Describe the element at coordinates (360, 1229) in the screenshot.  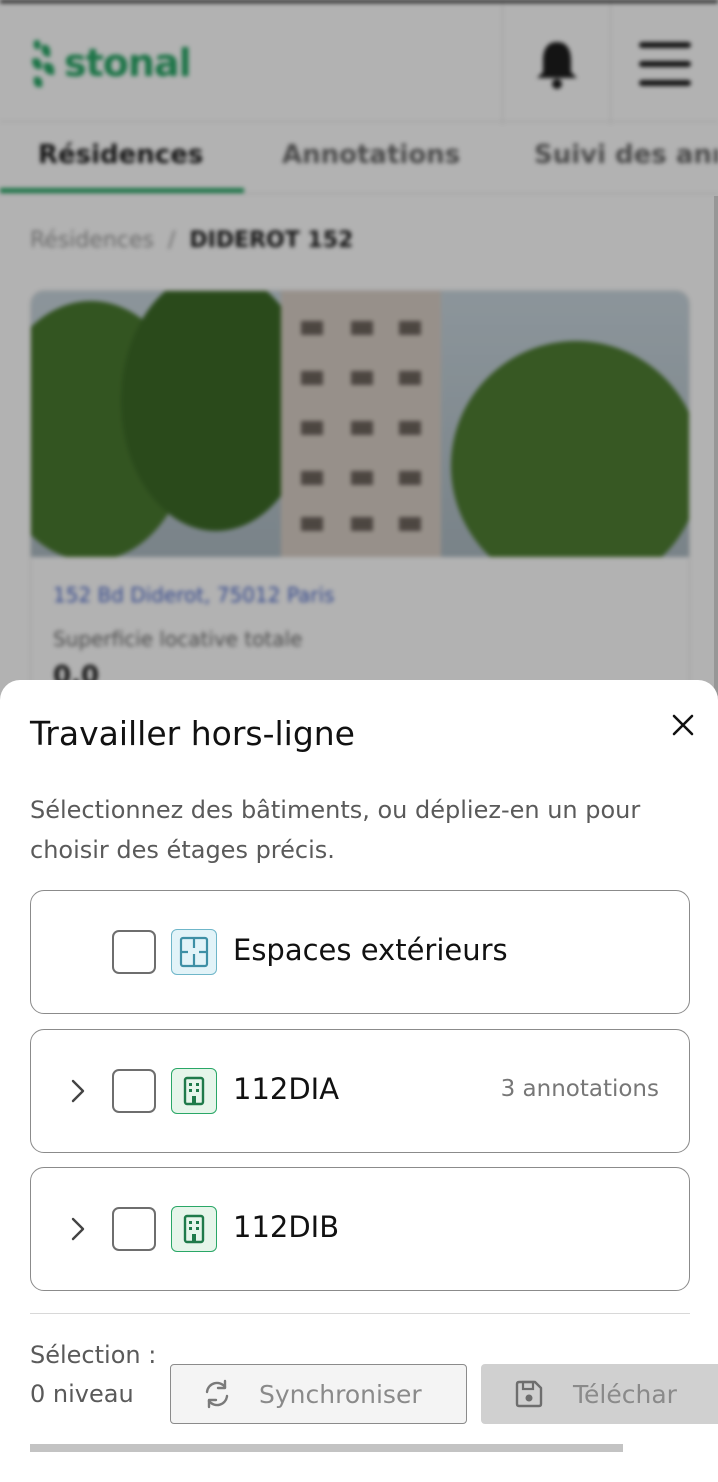
I see `list-item-112dib: 112DIB` at that location.